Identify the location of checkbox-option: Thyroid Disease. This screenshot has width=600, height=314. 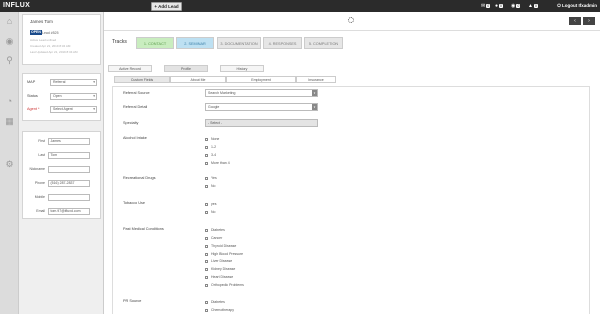
(220, 247).